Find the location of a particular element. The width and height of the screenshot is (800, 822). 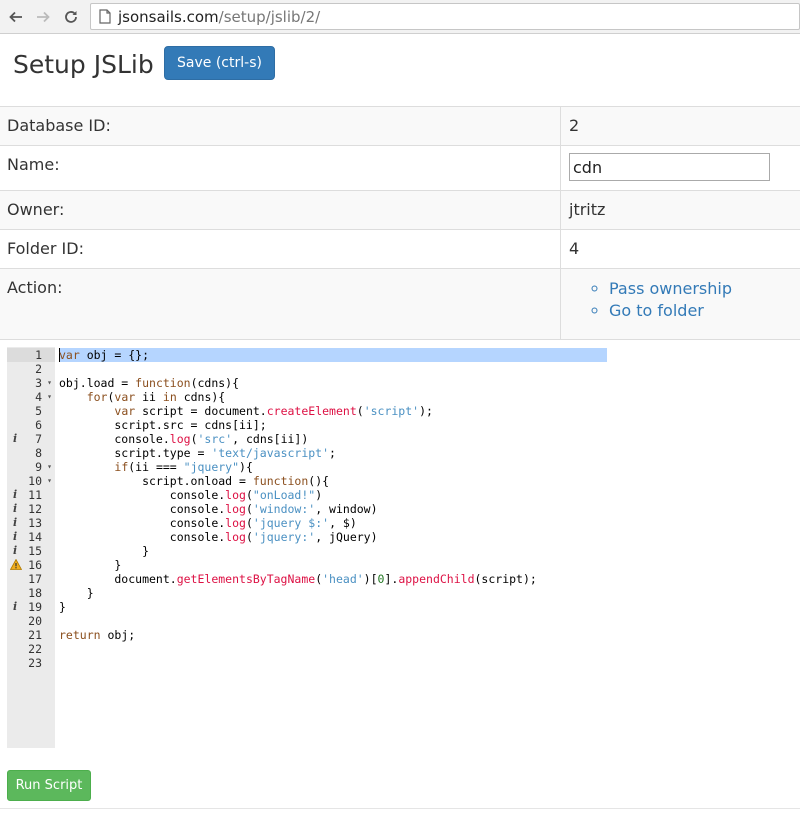

back-arrow-icon is located at coordinates (16, 17).